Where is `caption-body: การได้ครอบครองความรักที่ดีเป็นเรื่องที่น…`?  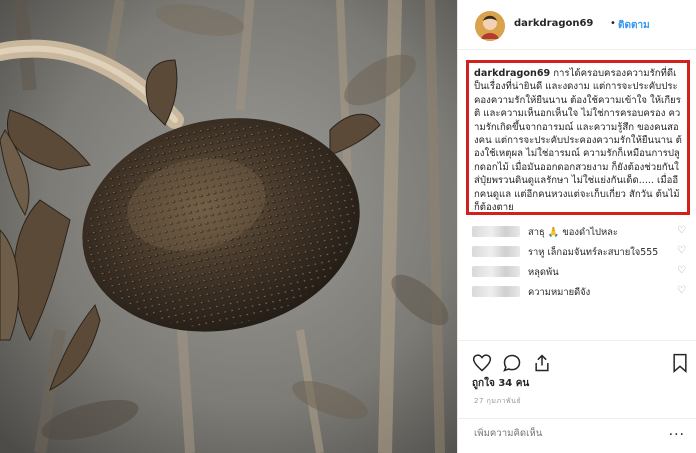
caption-body: การได้ครอบครองความรักที่ดีเป็นเรื่องที่น… is located at coordinates (578, 141).